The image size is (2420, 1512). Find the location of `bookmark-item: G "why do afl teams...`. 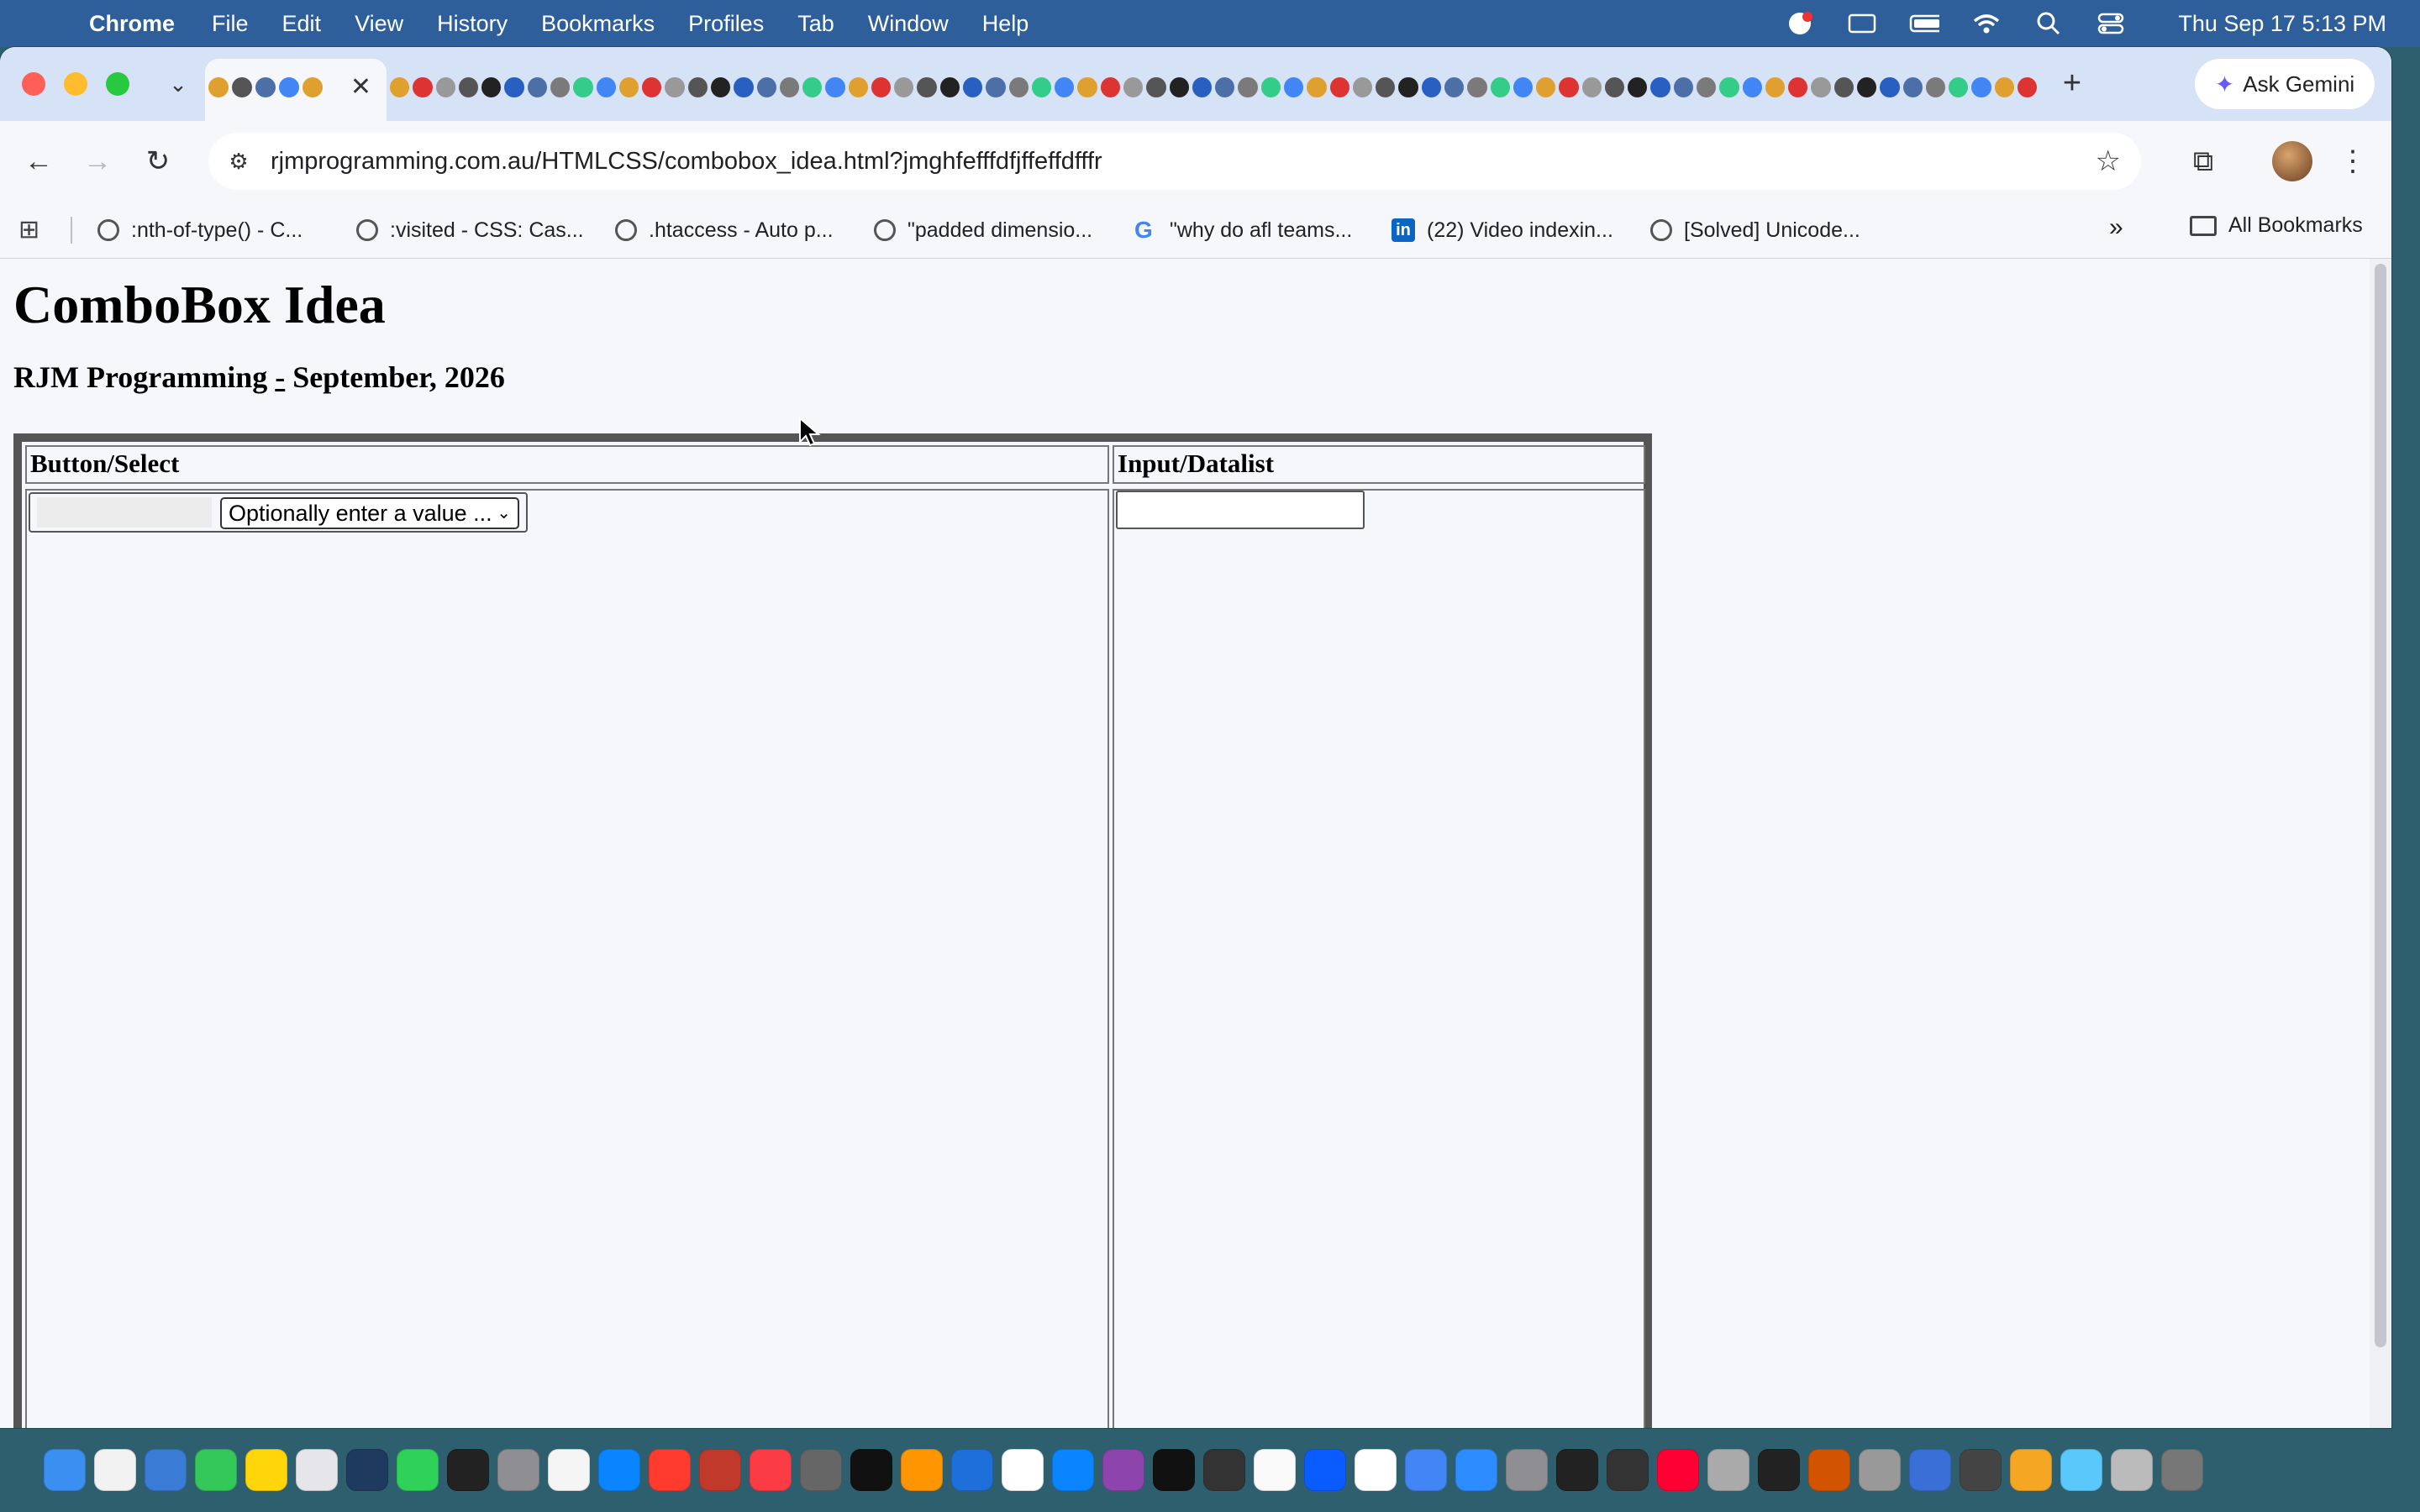

bookmark-item: G "why do afl teams... is located at coordinates (1243, 230).